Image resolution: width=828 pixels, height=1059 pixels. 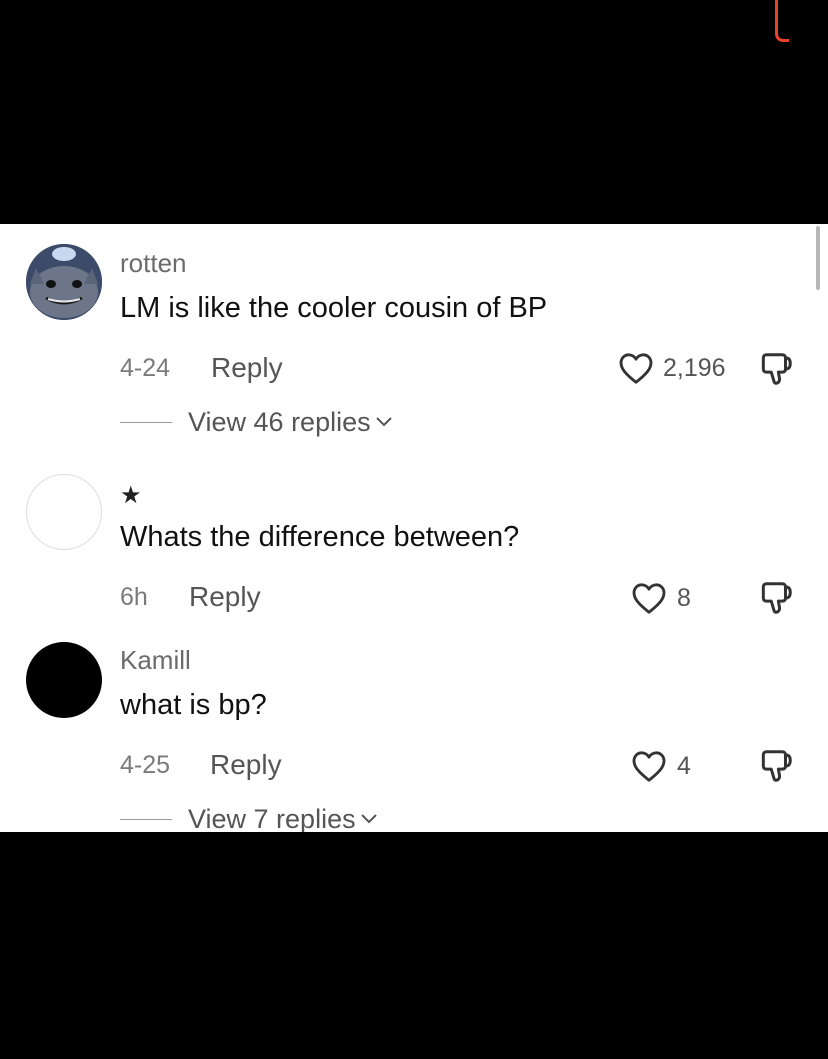 I want to click on view-replies-link: View 7 replies, so click(x=249, y=817).